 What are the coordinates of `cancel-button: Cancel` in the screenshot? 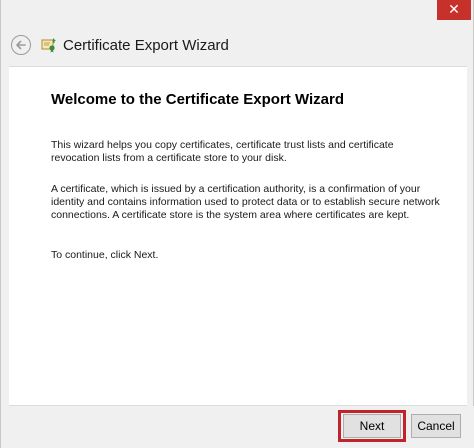 It's located at (436, 426).